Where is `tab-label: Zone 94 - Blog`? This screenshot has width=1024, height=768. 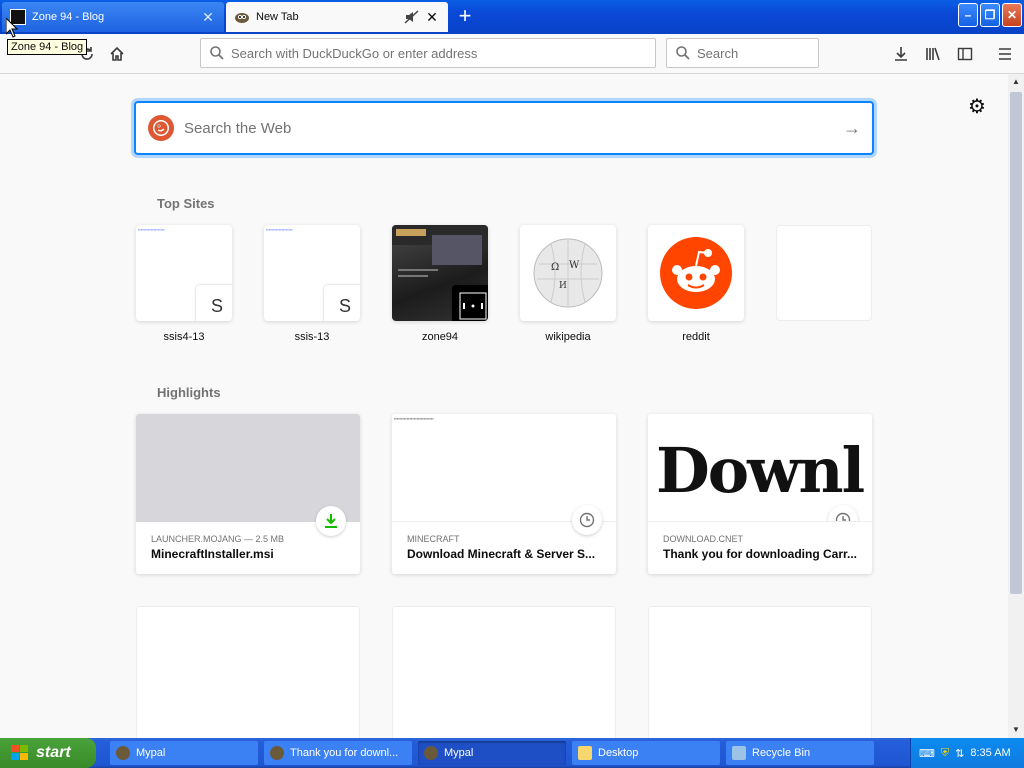
tab-label: Zone 94 - Blog is located at coordinates (68, 17).